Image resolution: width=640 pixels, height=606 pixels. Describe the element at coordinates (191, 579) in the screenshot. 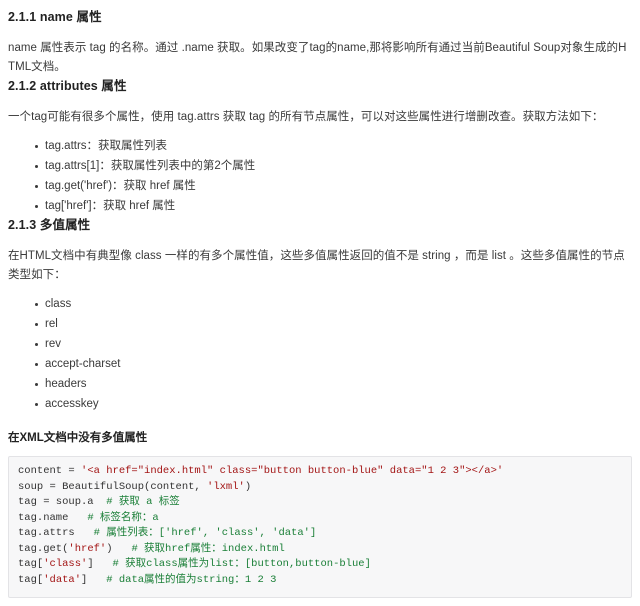

I see `code-token-com: # data属性的值为string：1 2 3` at that location.